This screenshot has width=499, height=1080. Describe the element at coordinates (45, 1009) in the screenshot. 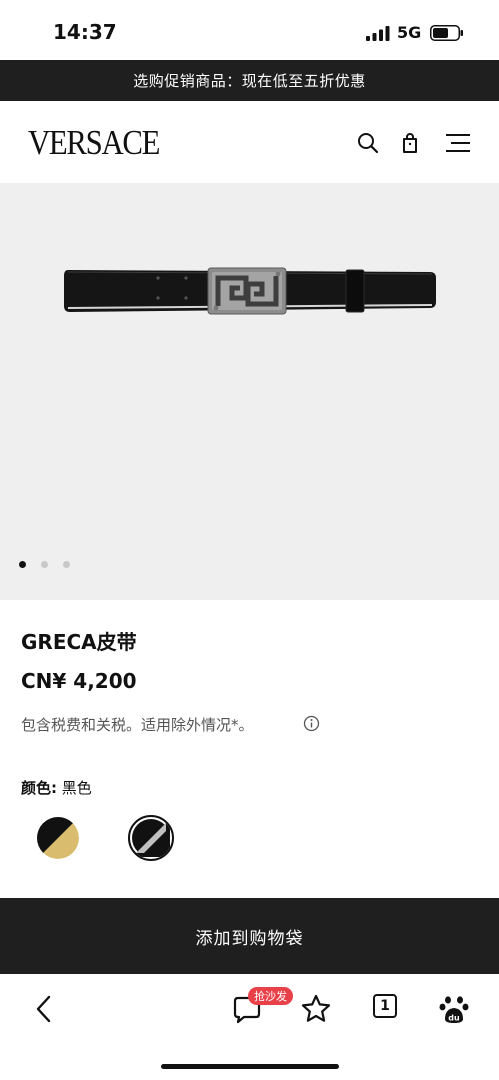

I see `back-arrow-icon` at that location.